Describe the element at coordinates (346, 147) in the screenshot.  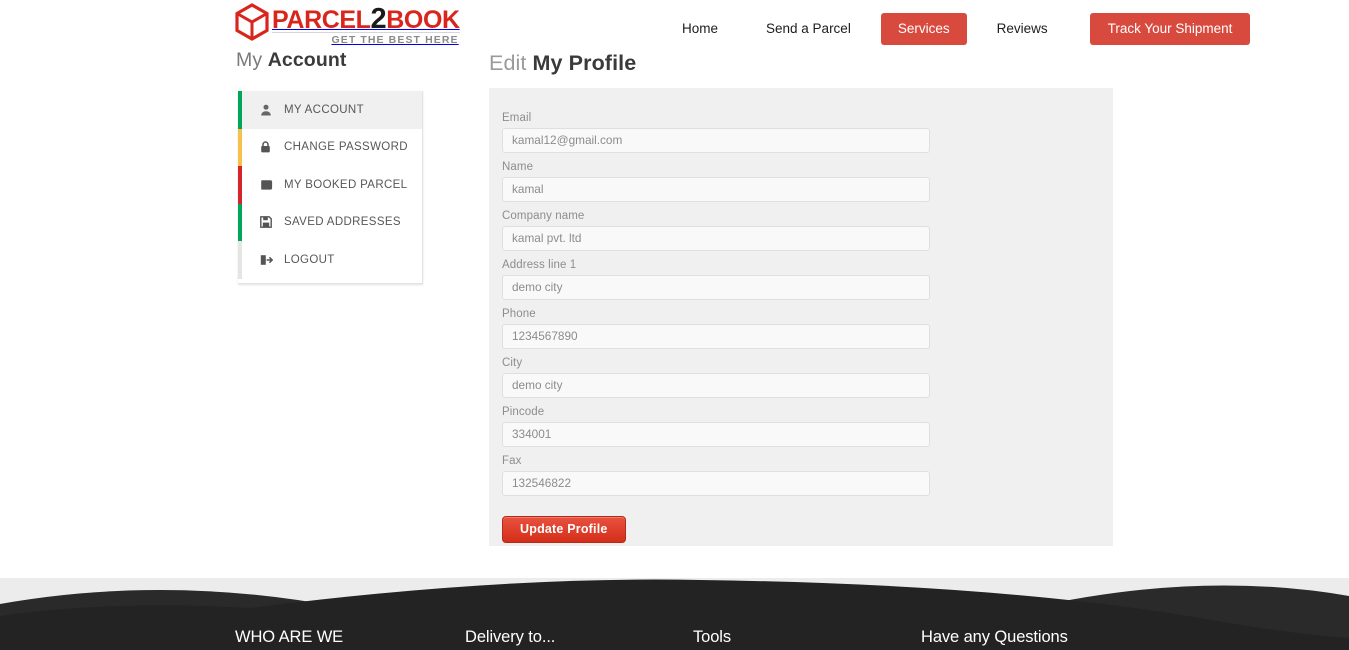
I see `sidebar-item-label: CHANGE PASSWORD` at that location.